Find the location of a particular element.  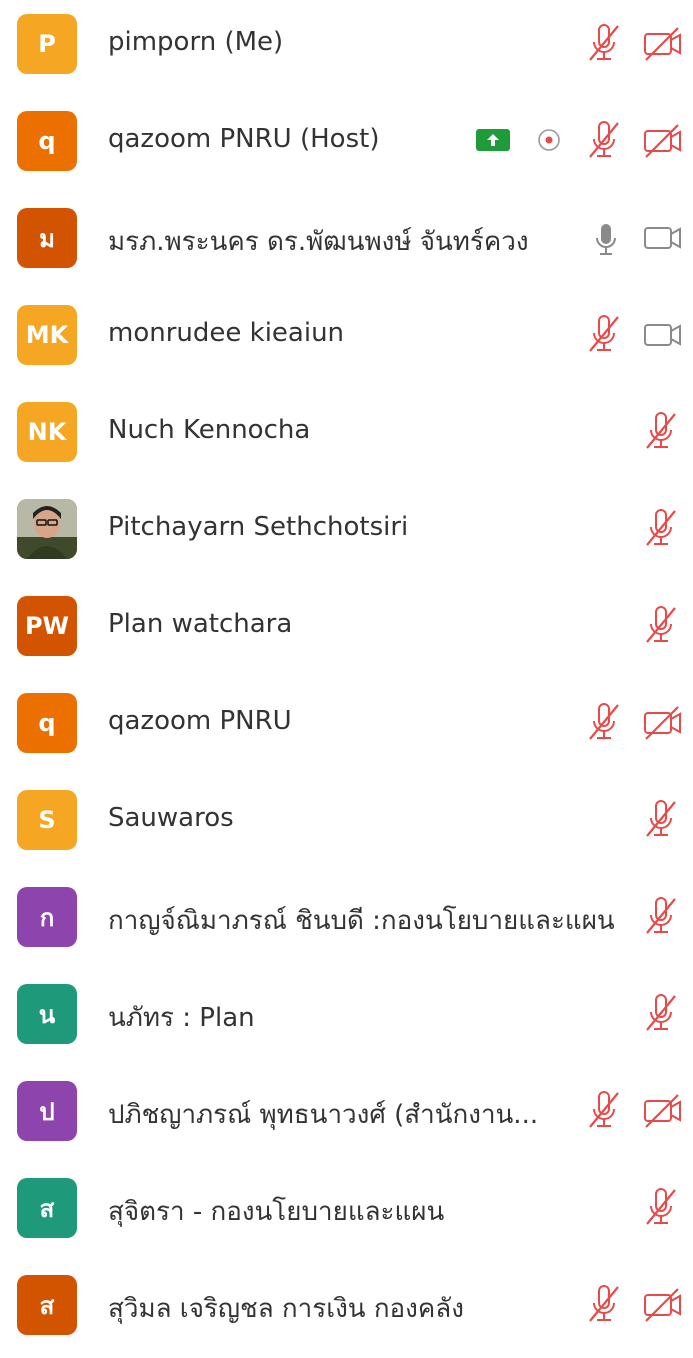

avatar-initials: NK is located at coordinates (47, 432).